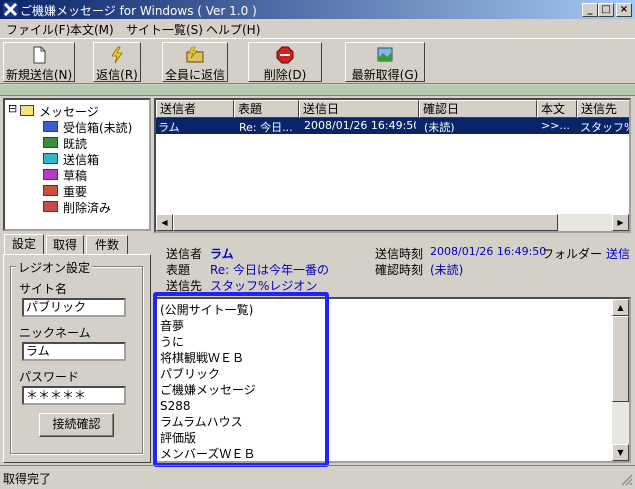  What do you see at coordinates (49, 377) in the screenshot?
I see `password-label: パスワード` at bounding box center [49, 377].